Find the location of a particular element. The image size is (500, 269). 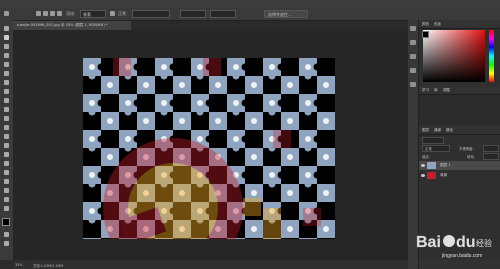

feather-input: 像素 is located at coordinates (93, 14).